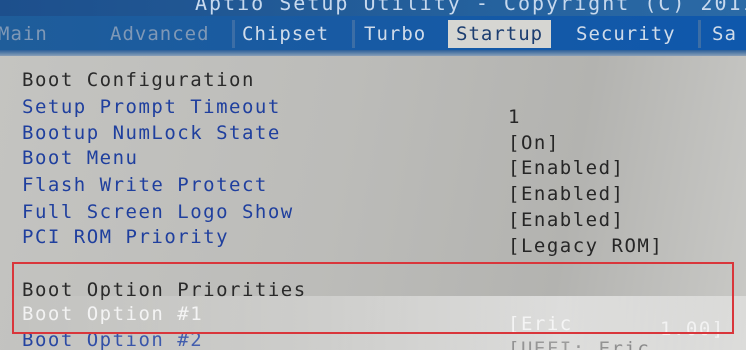 Image resolution: width=746 pixels, height=350 pixels. I want to click on setting-boot-menu: Boot Menu, so click(80, 158).